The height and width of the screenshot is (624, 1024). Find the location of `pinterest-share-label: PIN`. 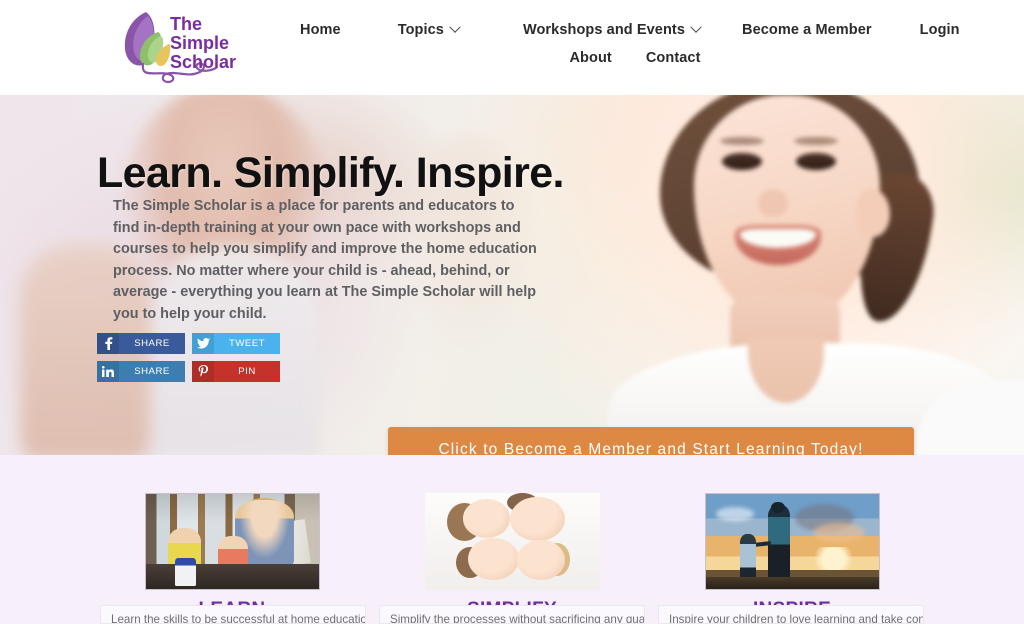

pinterest-share-label: PIN is located at coordinates (247, 371).